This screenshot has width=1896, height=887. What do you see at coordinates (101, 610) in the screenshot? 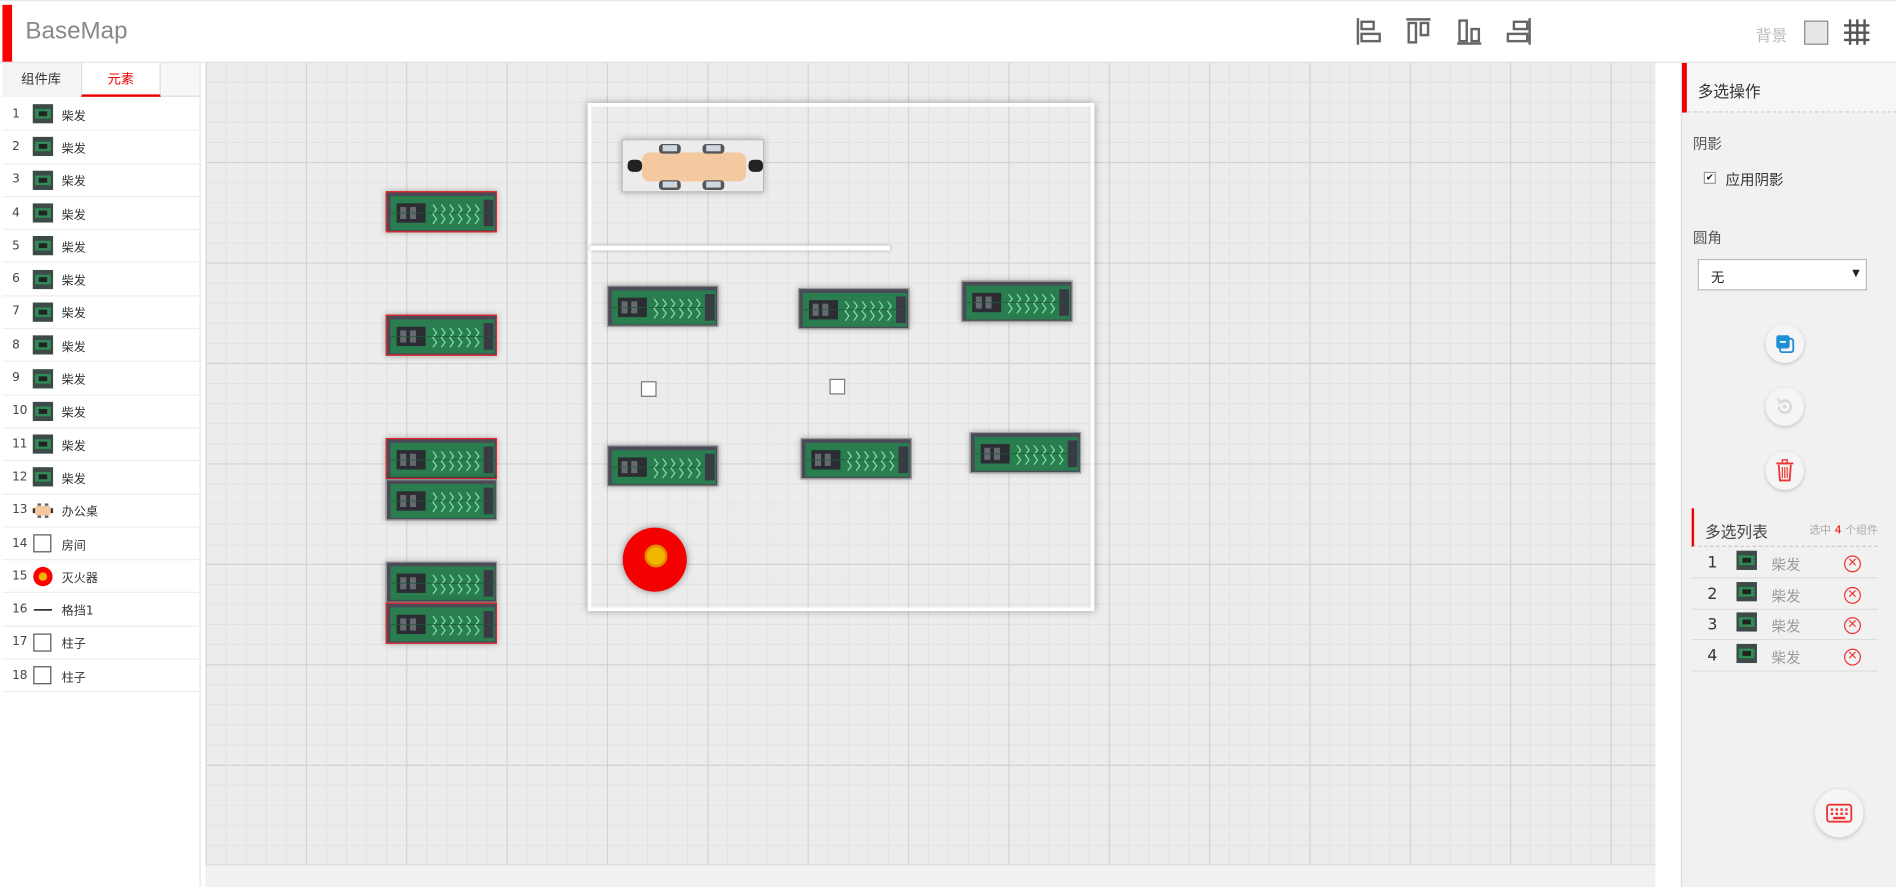
I see `list-item: 16 格挡1` at bounding box center [101, 610].